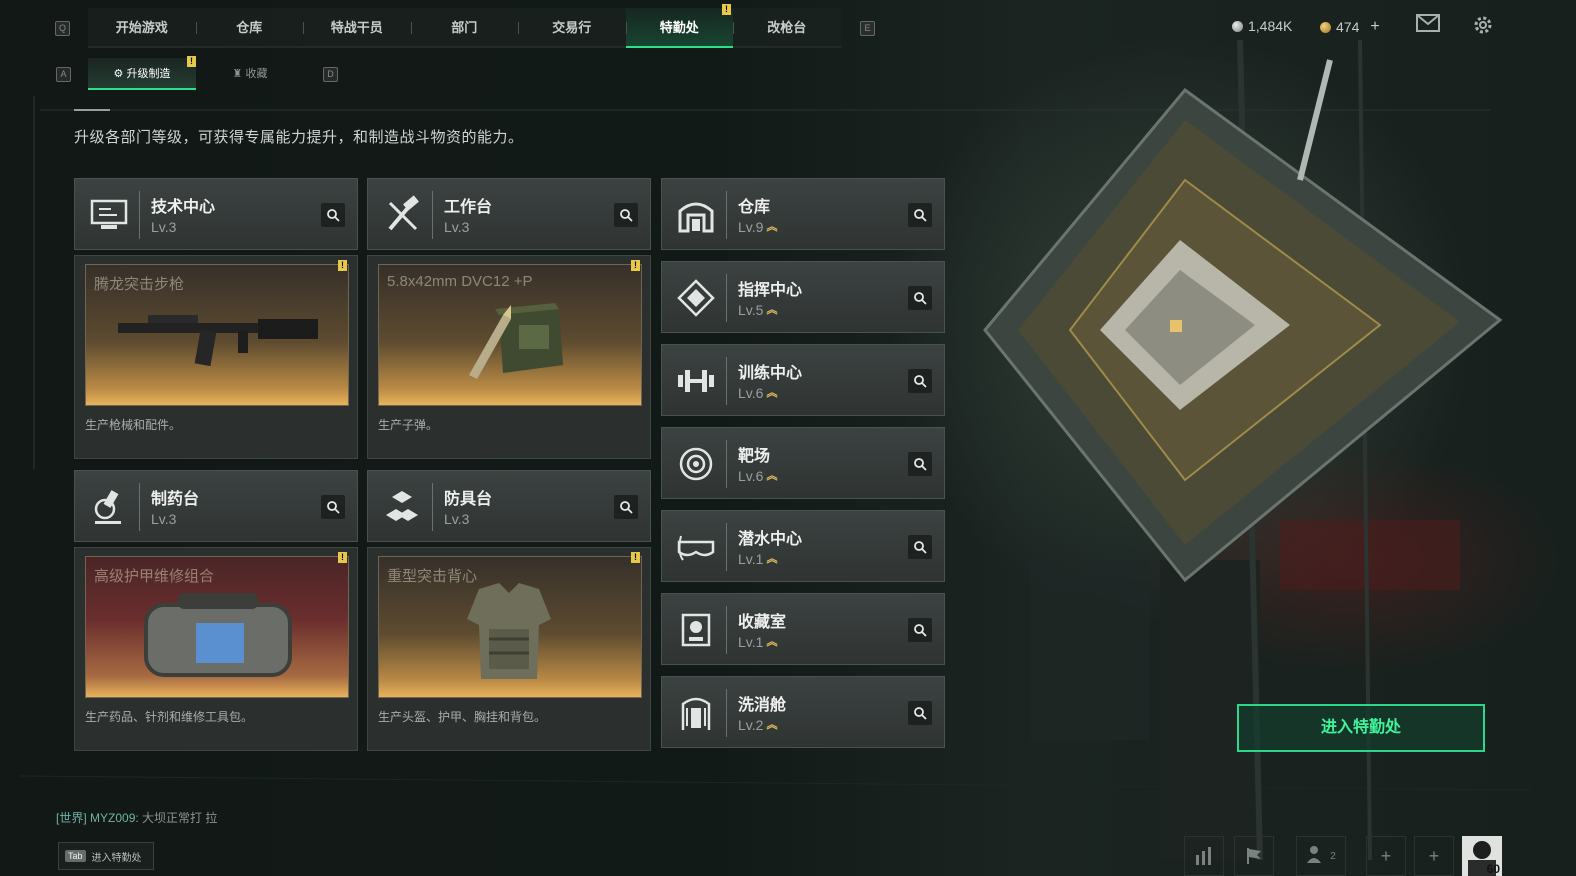  Describe the element at coordinates (509, 631) in the screenshot. I see `vest-image` at that location.